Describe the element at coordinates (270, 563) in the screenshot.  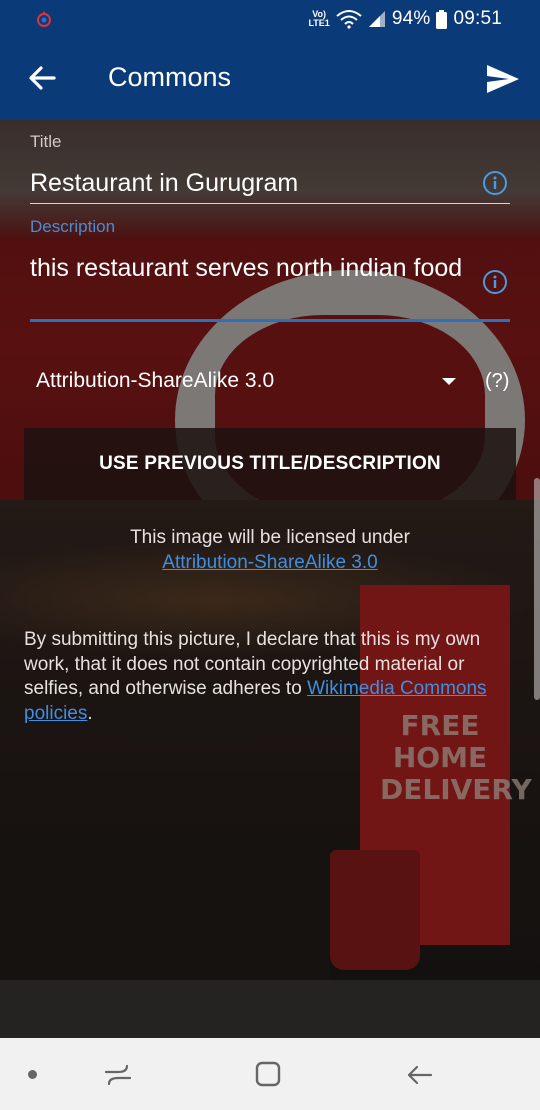
I see `license-link: Attribution-ShareAlike 3.0` at that location.